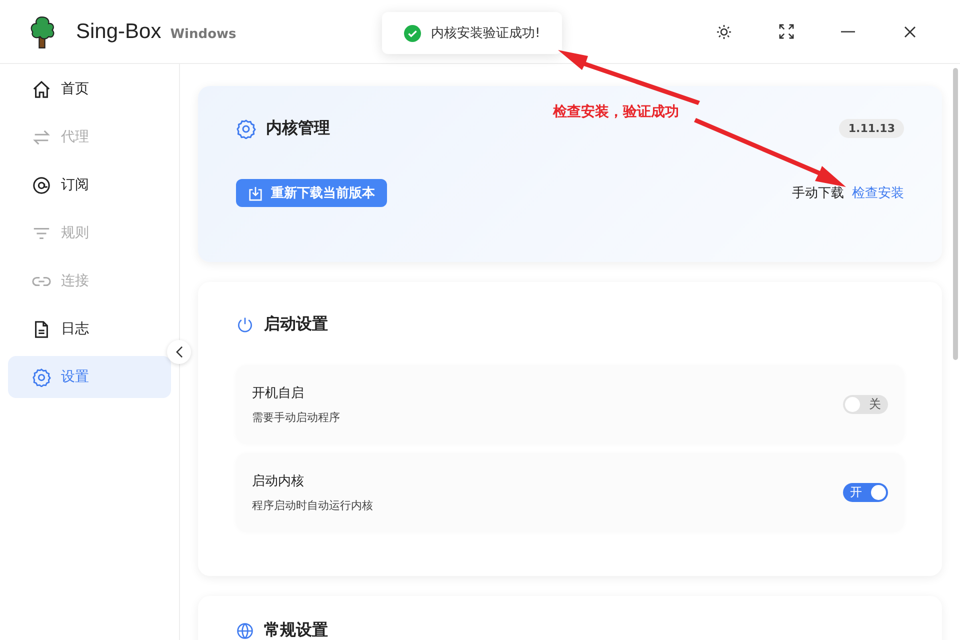 This screenshot has height=640, width=960. I want to click on close-icon, so click(910, 32).